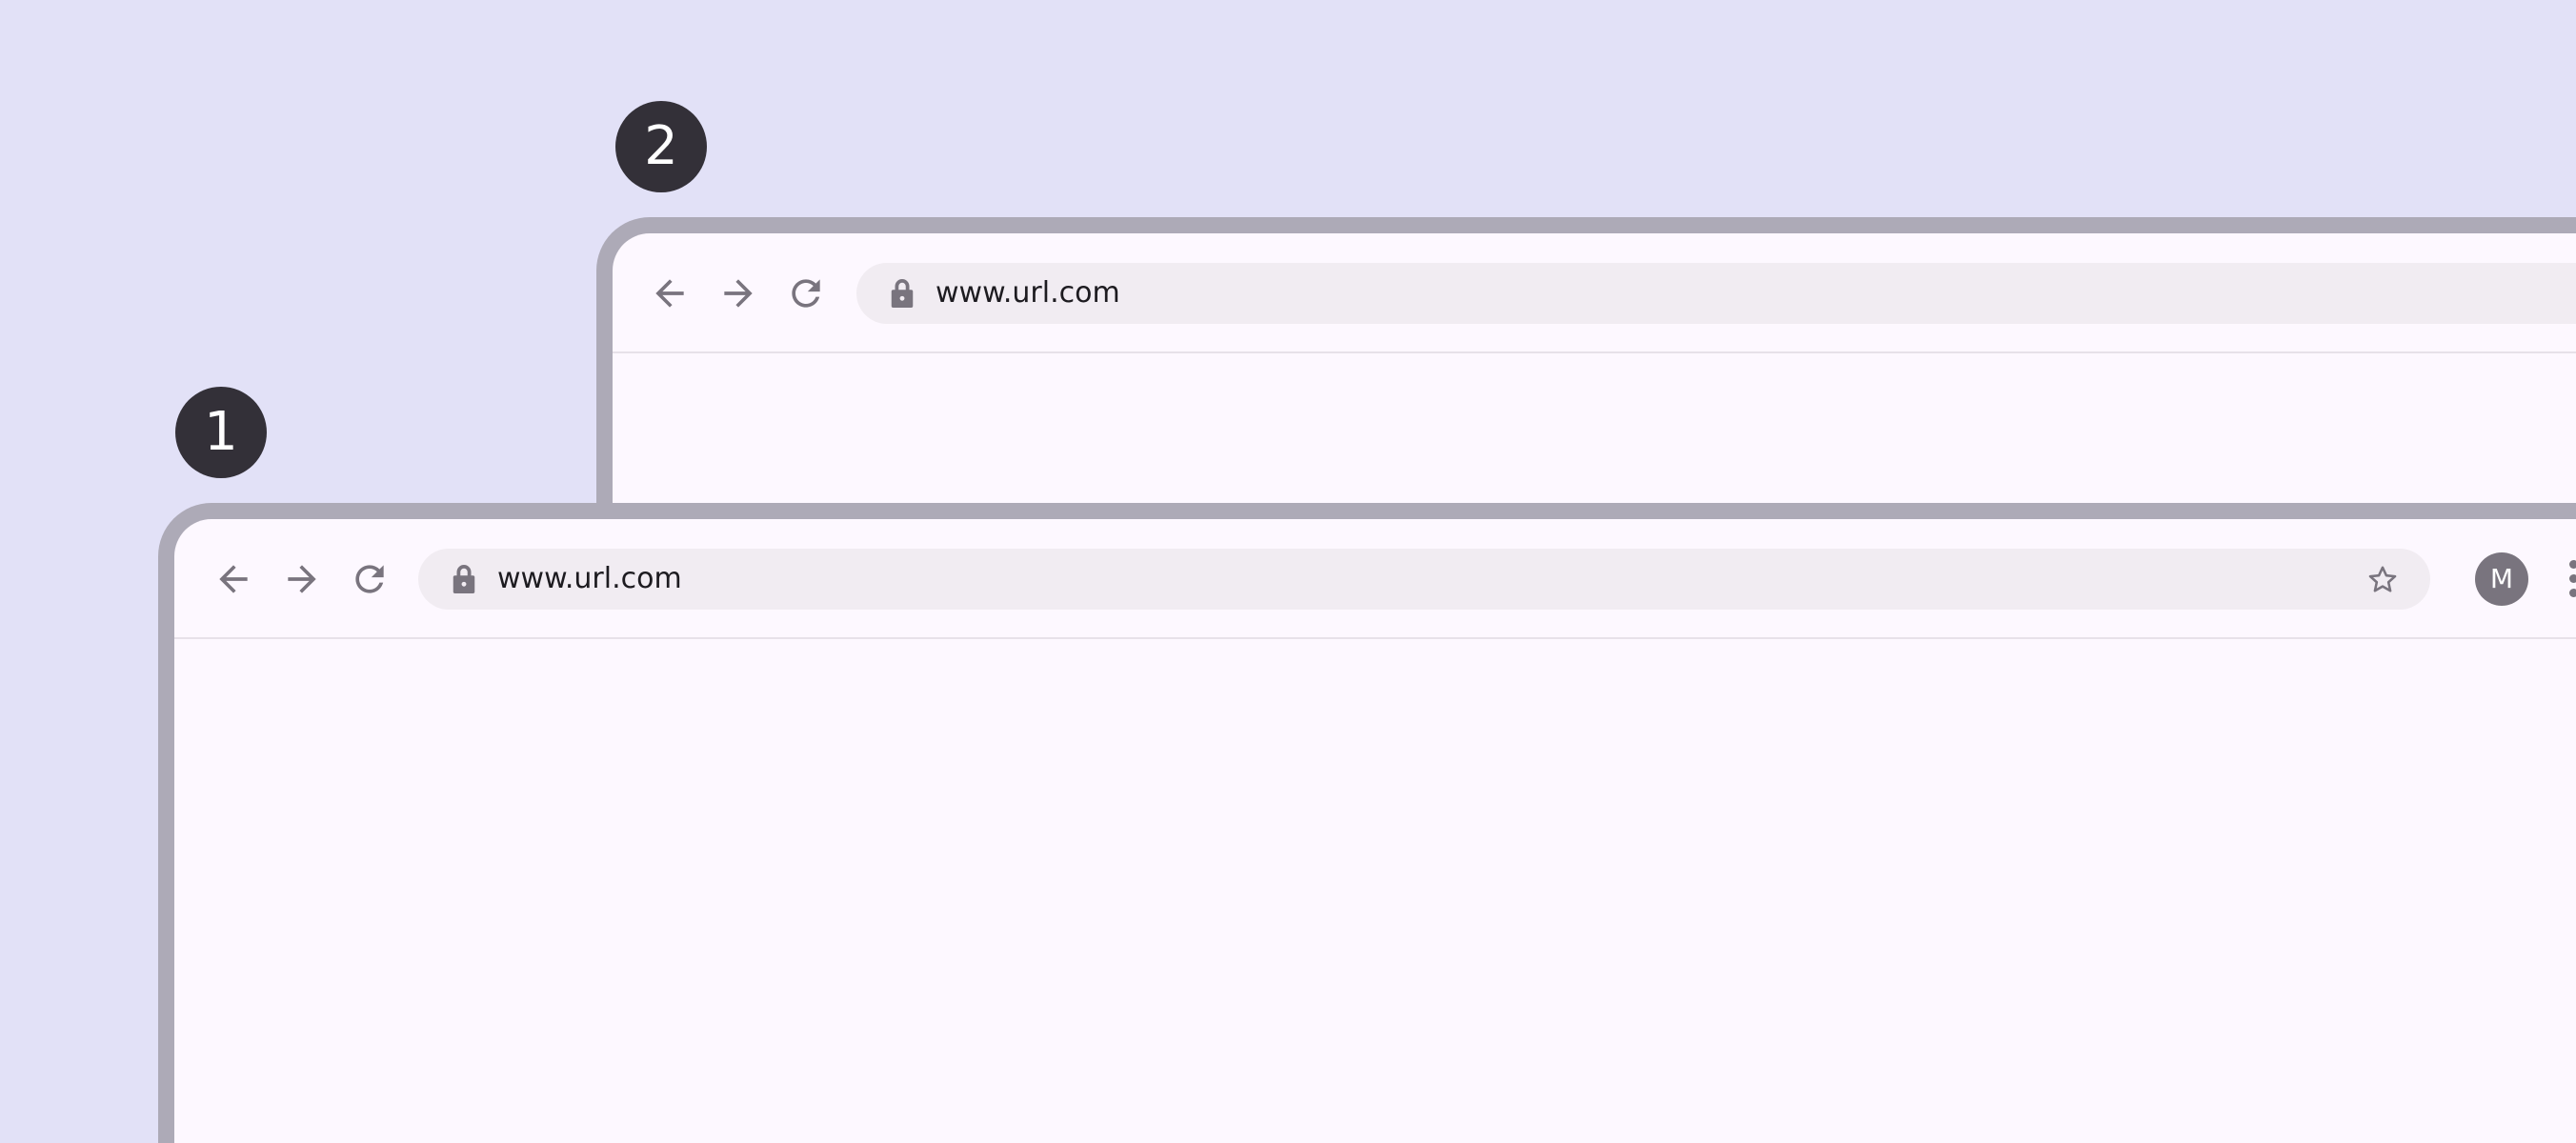 This screenshot has height=1143, width=2576. I want to click on browser-toolbar: www.url.com M, so click(1375, 579).